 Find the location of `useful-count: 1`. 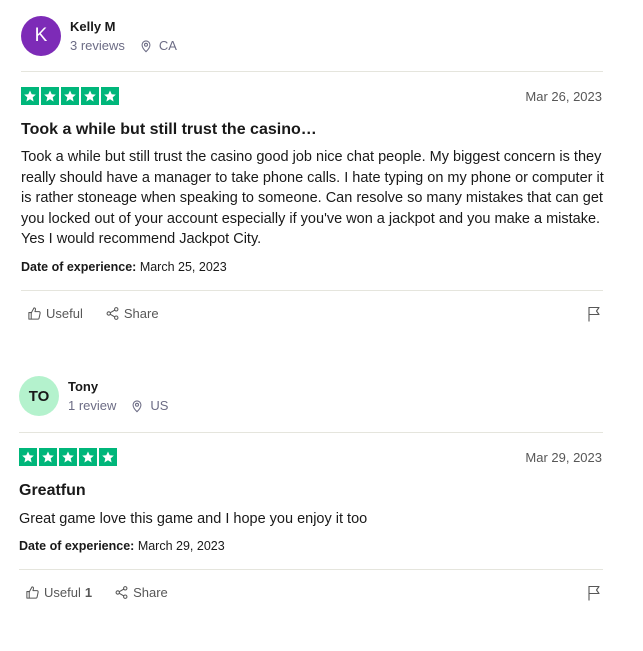

useful-count: 1 is located at coordinates (88, 592).